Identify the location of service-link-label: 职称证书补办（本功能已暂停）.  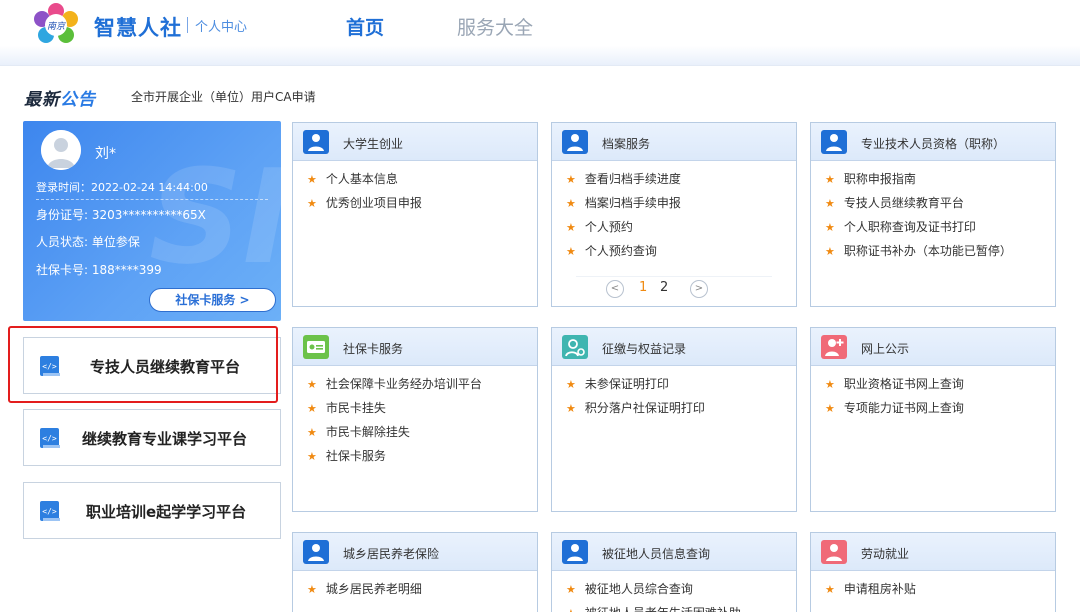
(927, 251).